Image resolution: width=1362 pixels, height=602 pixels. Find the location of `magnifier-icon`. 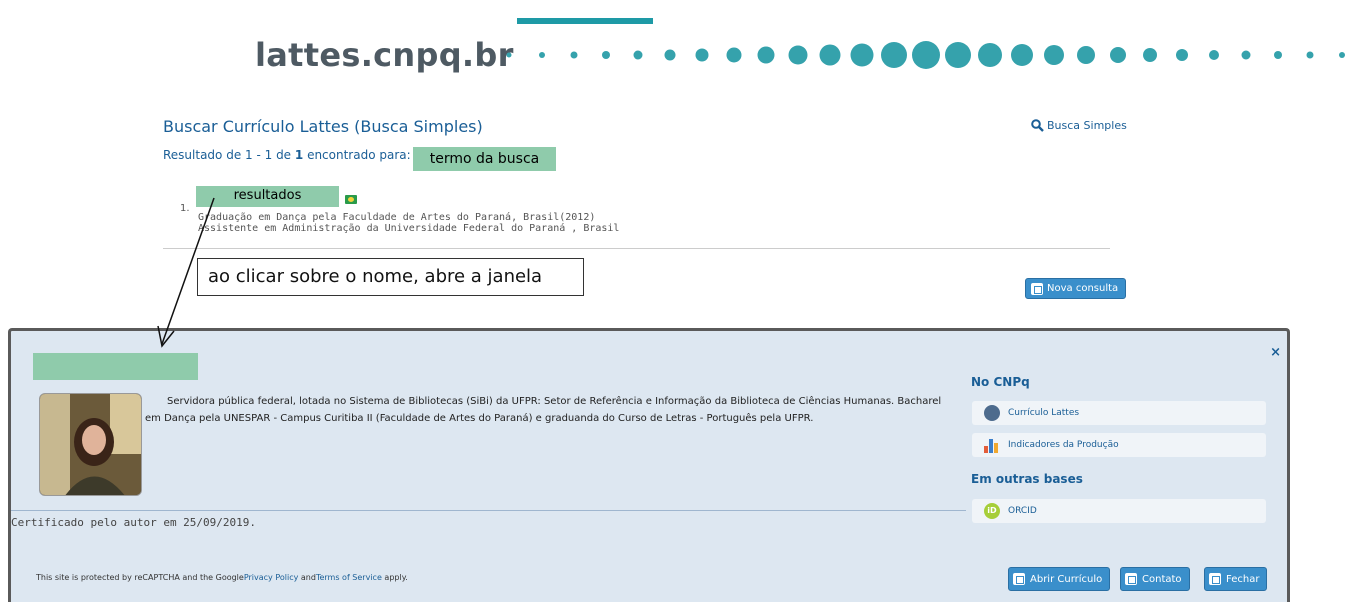

magnifier-icon is located at coordinates (1037, 125).